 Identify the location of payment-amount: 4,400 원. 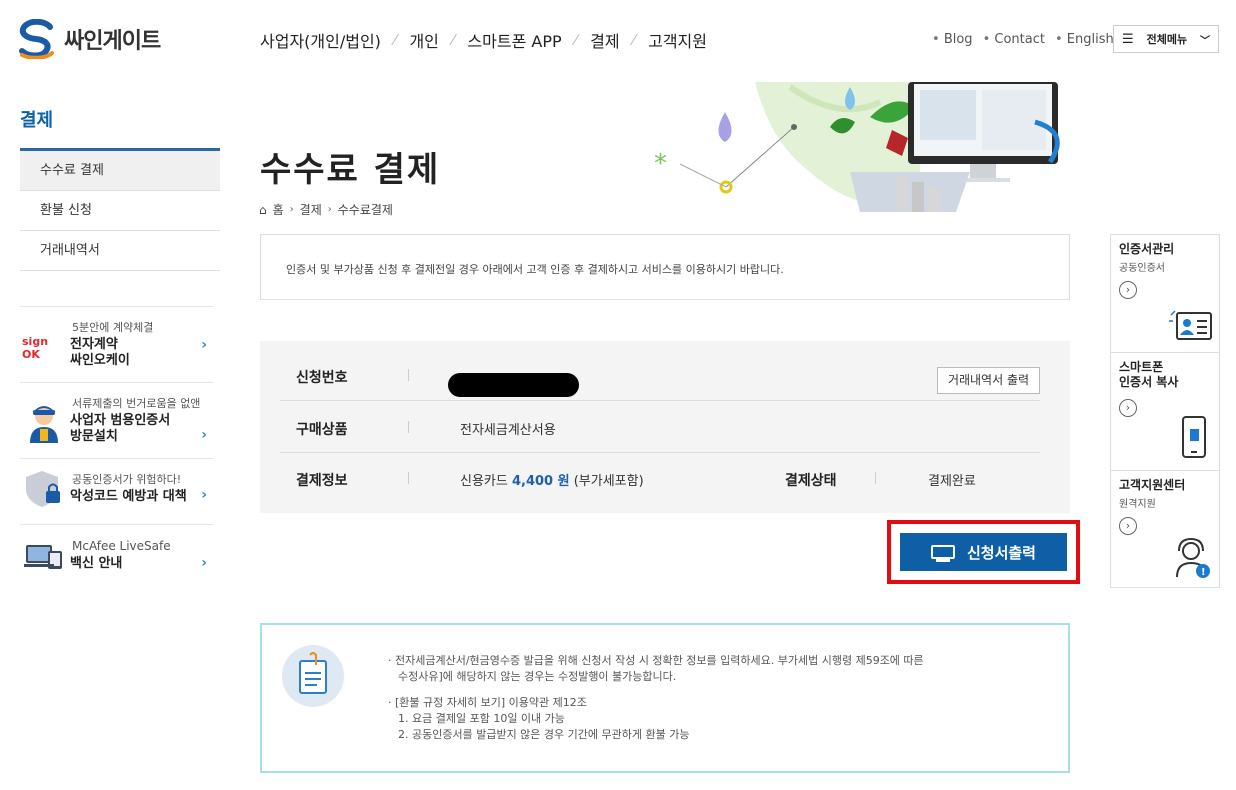
(540, 481).